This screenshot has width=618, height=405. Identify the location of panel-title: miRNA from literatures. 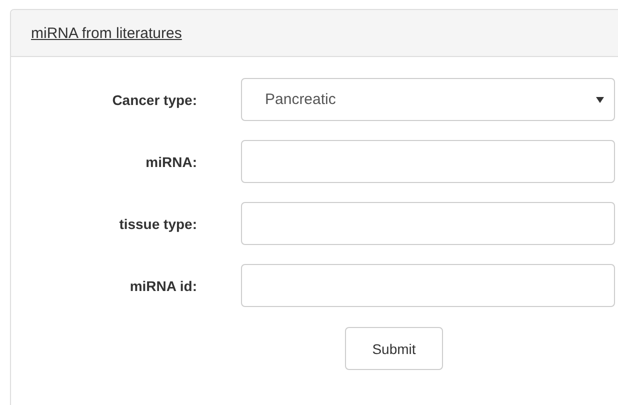
(106, 33).